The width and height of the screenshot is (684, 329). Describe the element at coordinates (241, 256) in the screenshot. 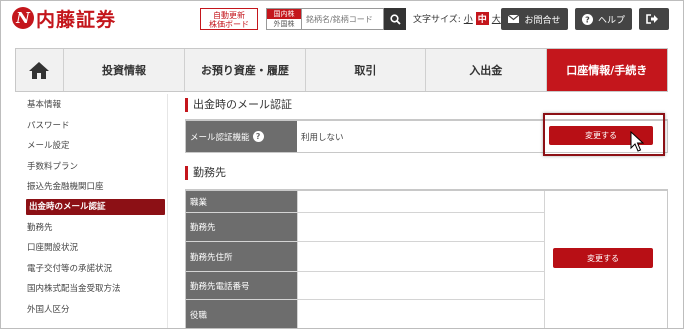

I see `workplace-label-address: 勤務先住所` at that location.